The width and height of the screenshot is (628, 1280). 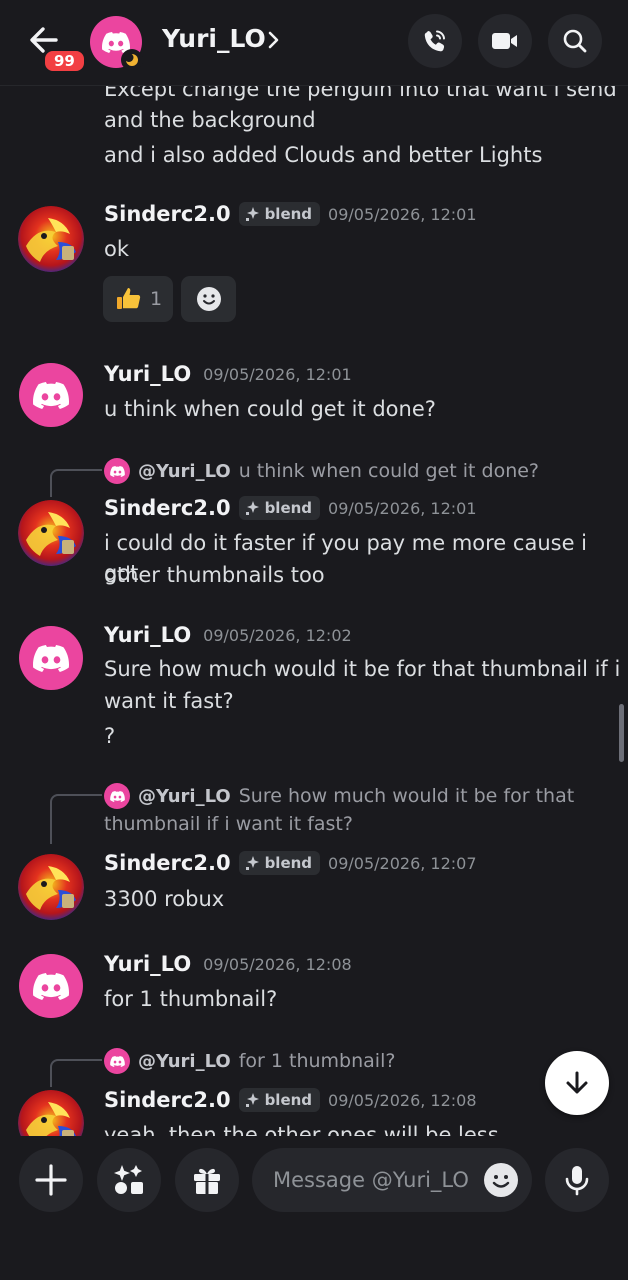 I want to click on apps-button, so click(x=129, y=1180).